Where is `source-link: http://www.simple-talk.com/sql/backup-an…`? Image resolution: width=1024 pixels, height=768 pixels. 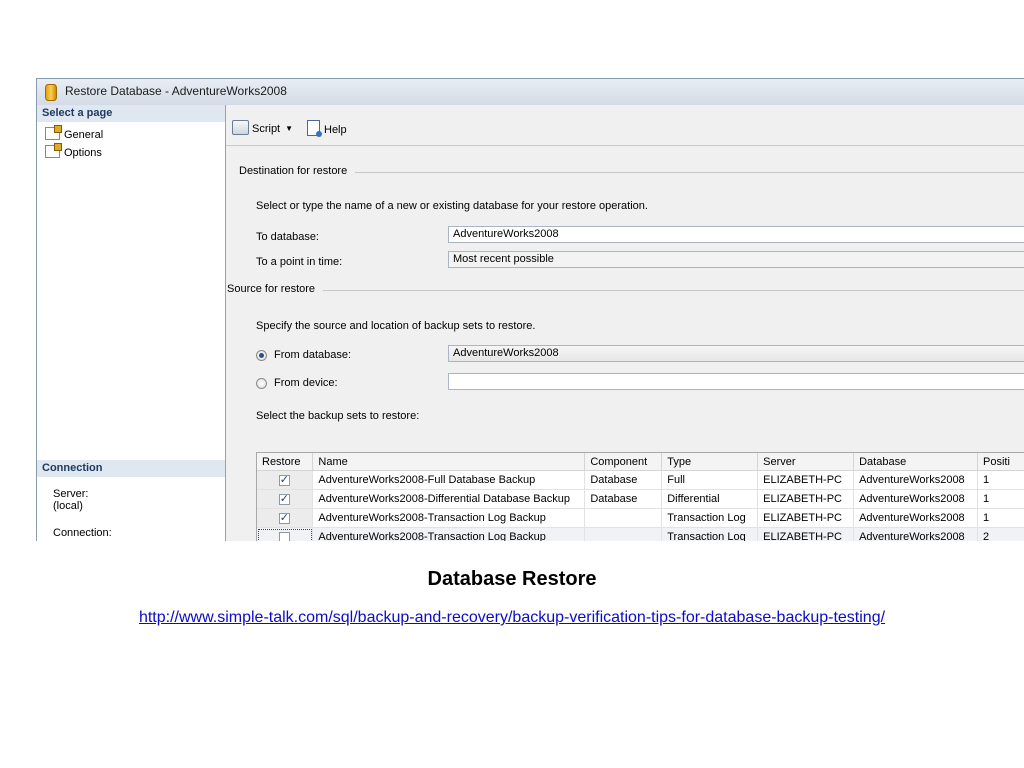 source-link: http://www.simple-talk.com/sql/backup-an… is located at coordinates (512, 618).